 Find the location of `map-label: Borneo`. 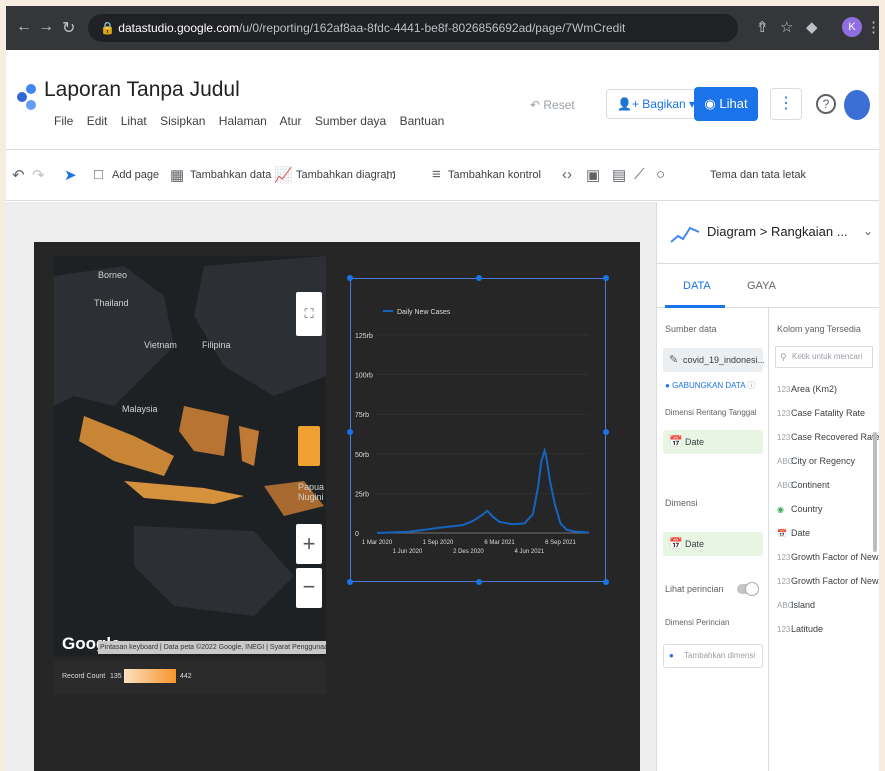

map-label: Borneo is located at coordinates (113, 275).